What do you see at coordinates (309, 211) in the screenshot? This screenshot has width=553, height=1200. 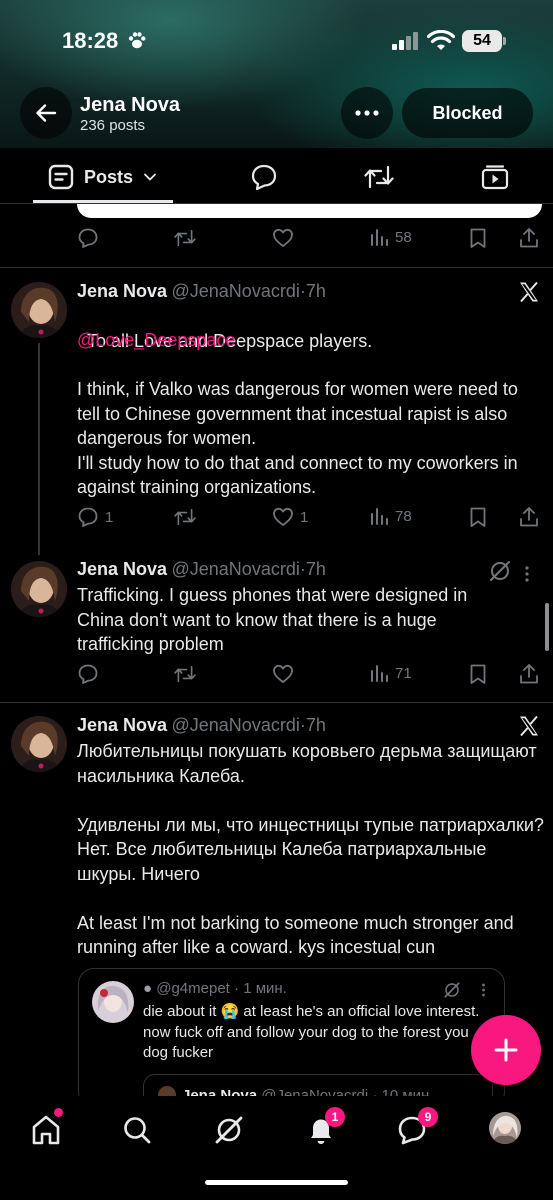 I see `previous-tweet-media-edge` at bounding box center [309, 211].